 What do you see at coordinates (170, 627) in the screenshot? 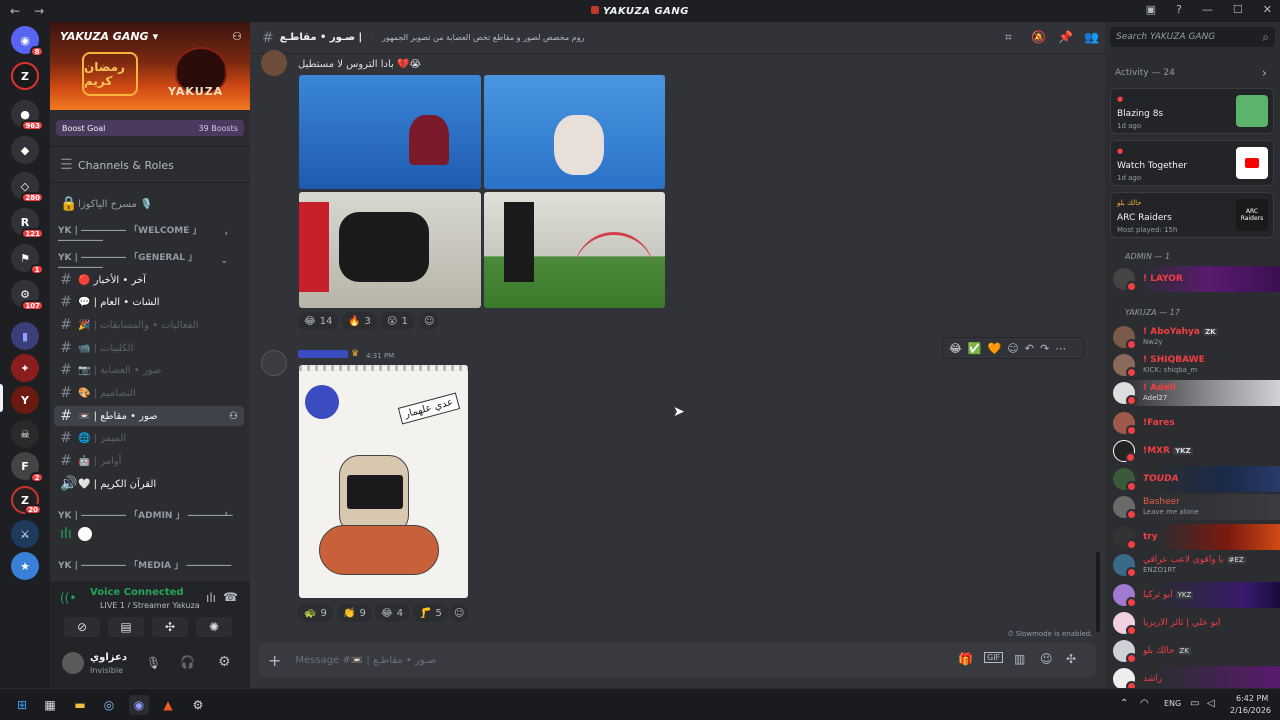
I see `activities-button: ✣` at bounding box center [170, 627].